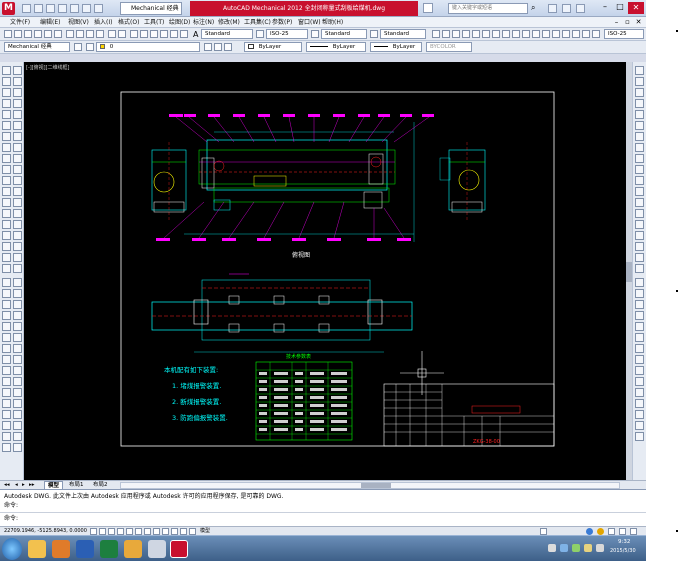 The width and height of the screenshot is (694, 561). What do you see at coordinates (50, 22) in the screenshot?
I see `menu-edit: 编辑(E)` at bounding box center [50, 22].